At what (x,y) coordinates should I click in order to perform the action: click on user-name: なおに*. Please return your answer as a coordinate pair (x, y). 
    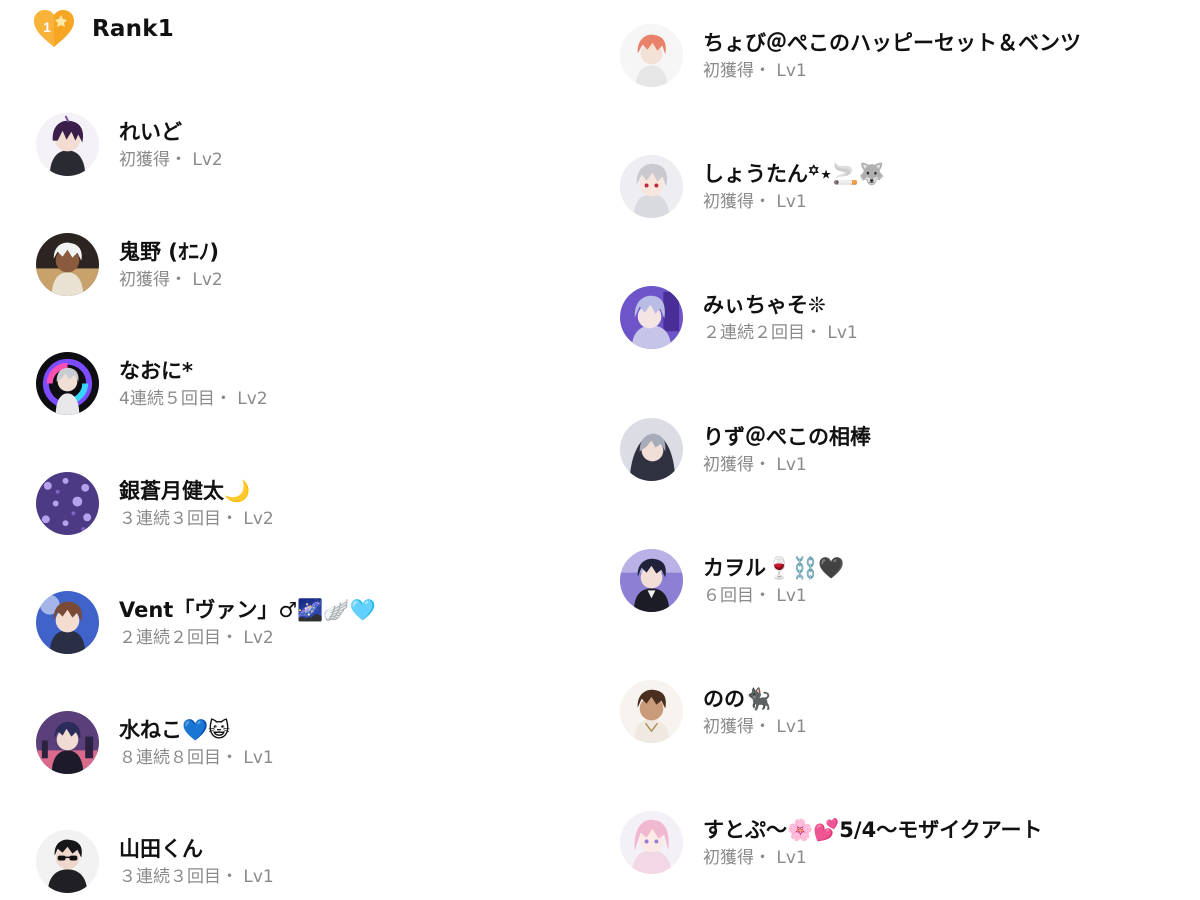
    Looking at the image, I should click on (156, 370).